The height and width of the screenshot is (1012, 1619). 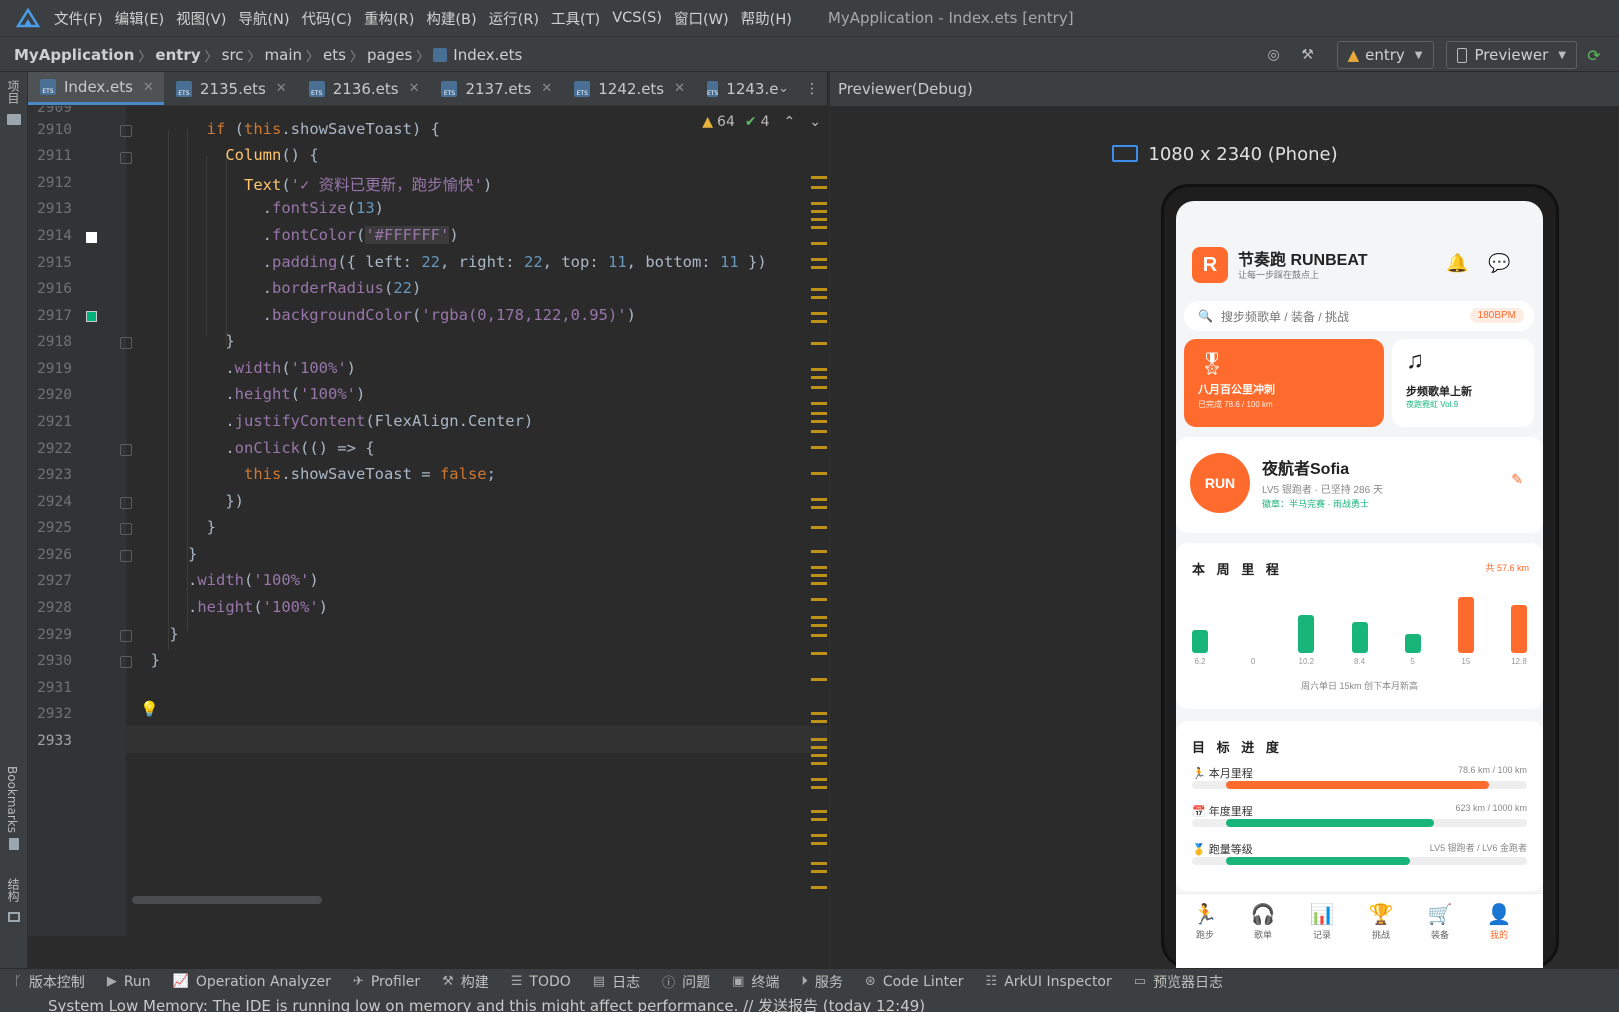 I want to click on chart-bar, so click(x=1519, y=629).